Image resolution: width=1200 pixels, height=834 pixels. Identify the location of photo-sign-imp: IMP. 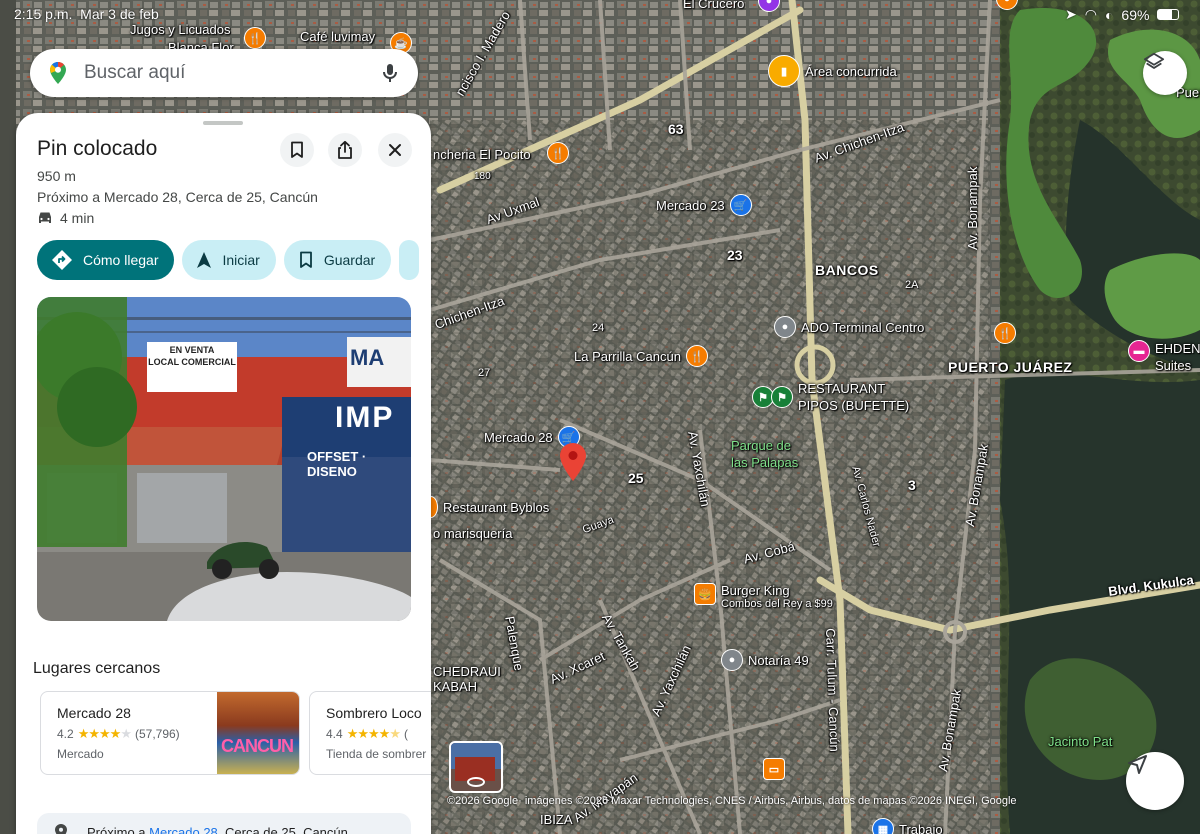
(365, 417).